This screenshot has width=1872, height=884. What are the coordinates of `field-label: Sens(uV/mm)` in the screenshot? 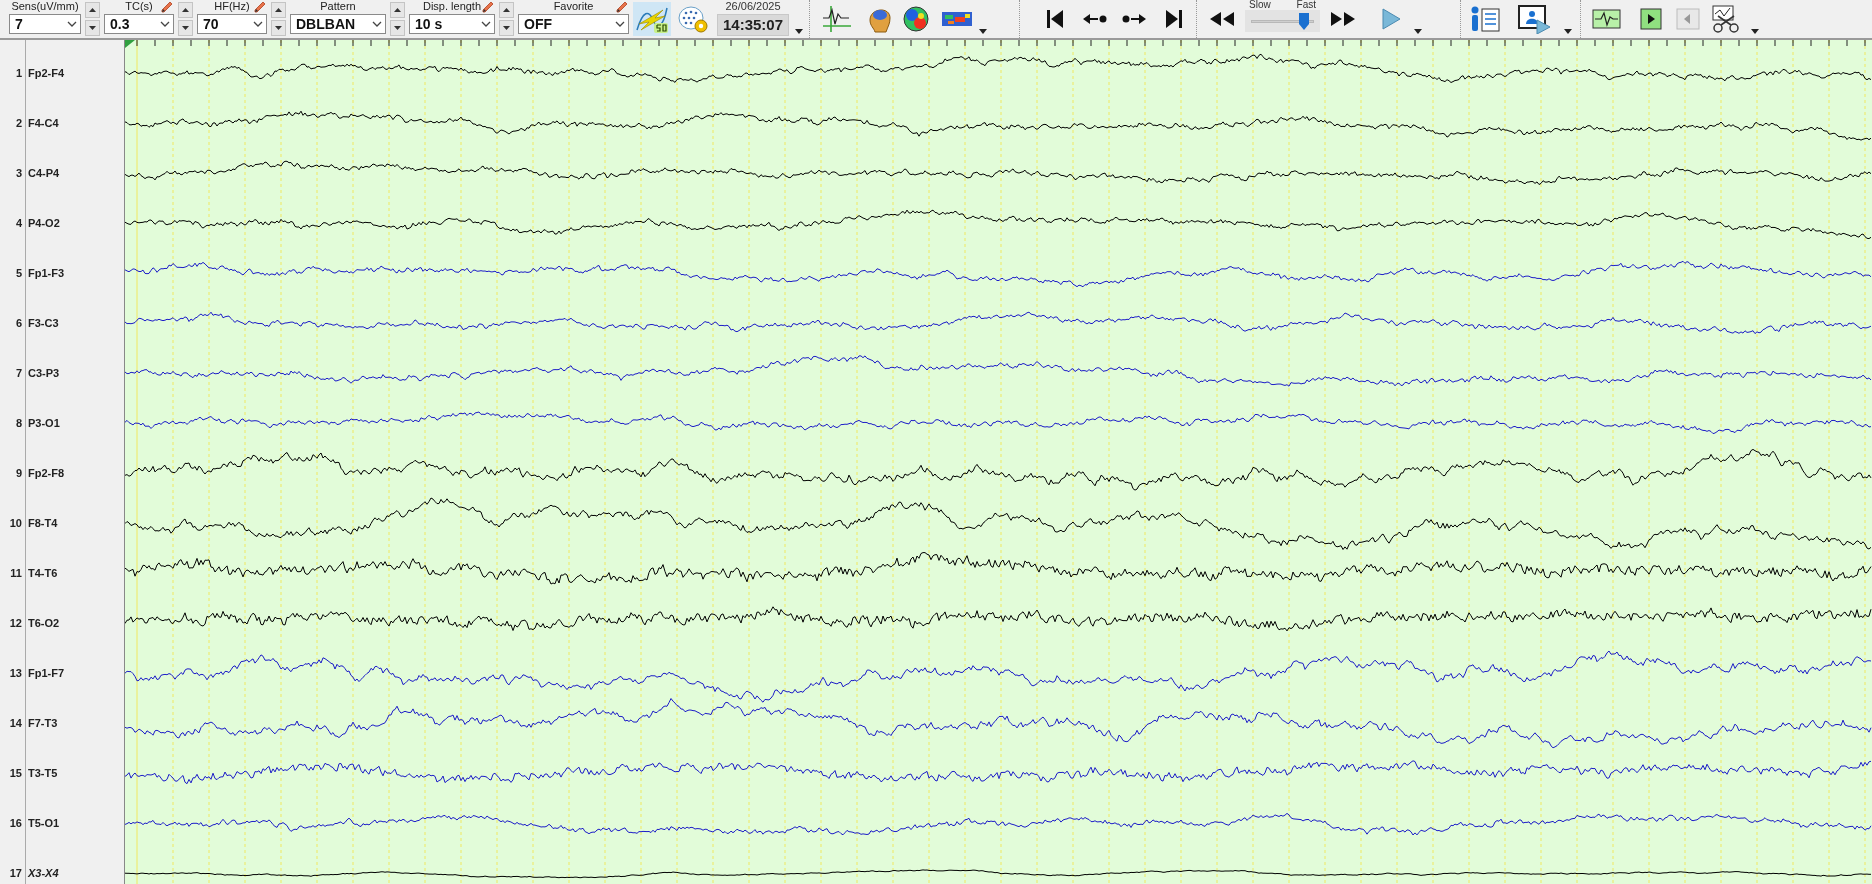 It's located at (45, 7).